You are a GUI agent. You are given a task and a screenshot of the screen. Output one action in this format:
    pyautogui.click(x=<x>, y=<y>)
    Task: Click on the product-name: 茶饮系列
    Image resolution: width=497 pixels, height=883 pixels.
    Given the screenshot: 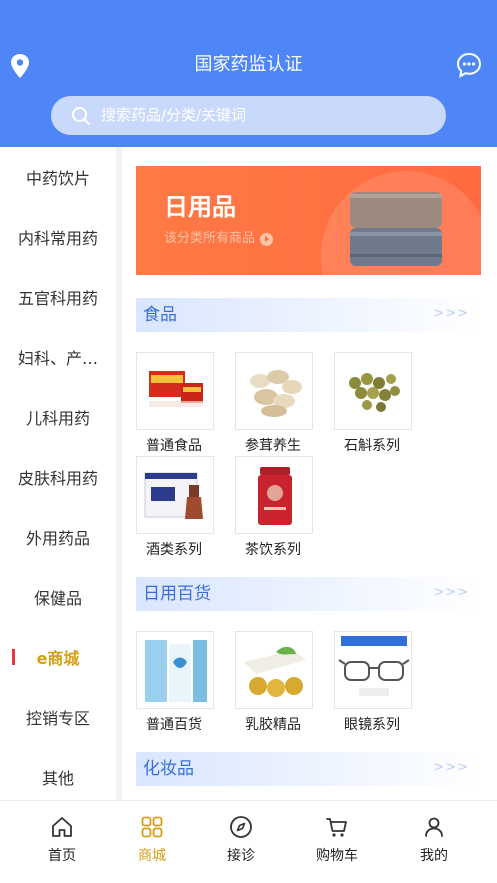 What is the action you would take?
    pyautogui.click(x=273, y=550)
    